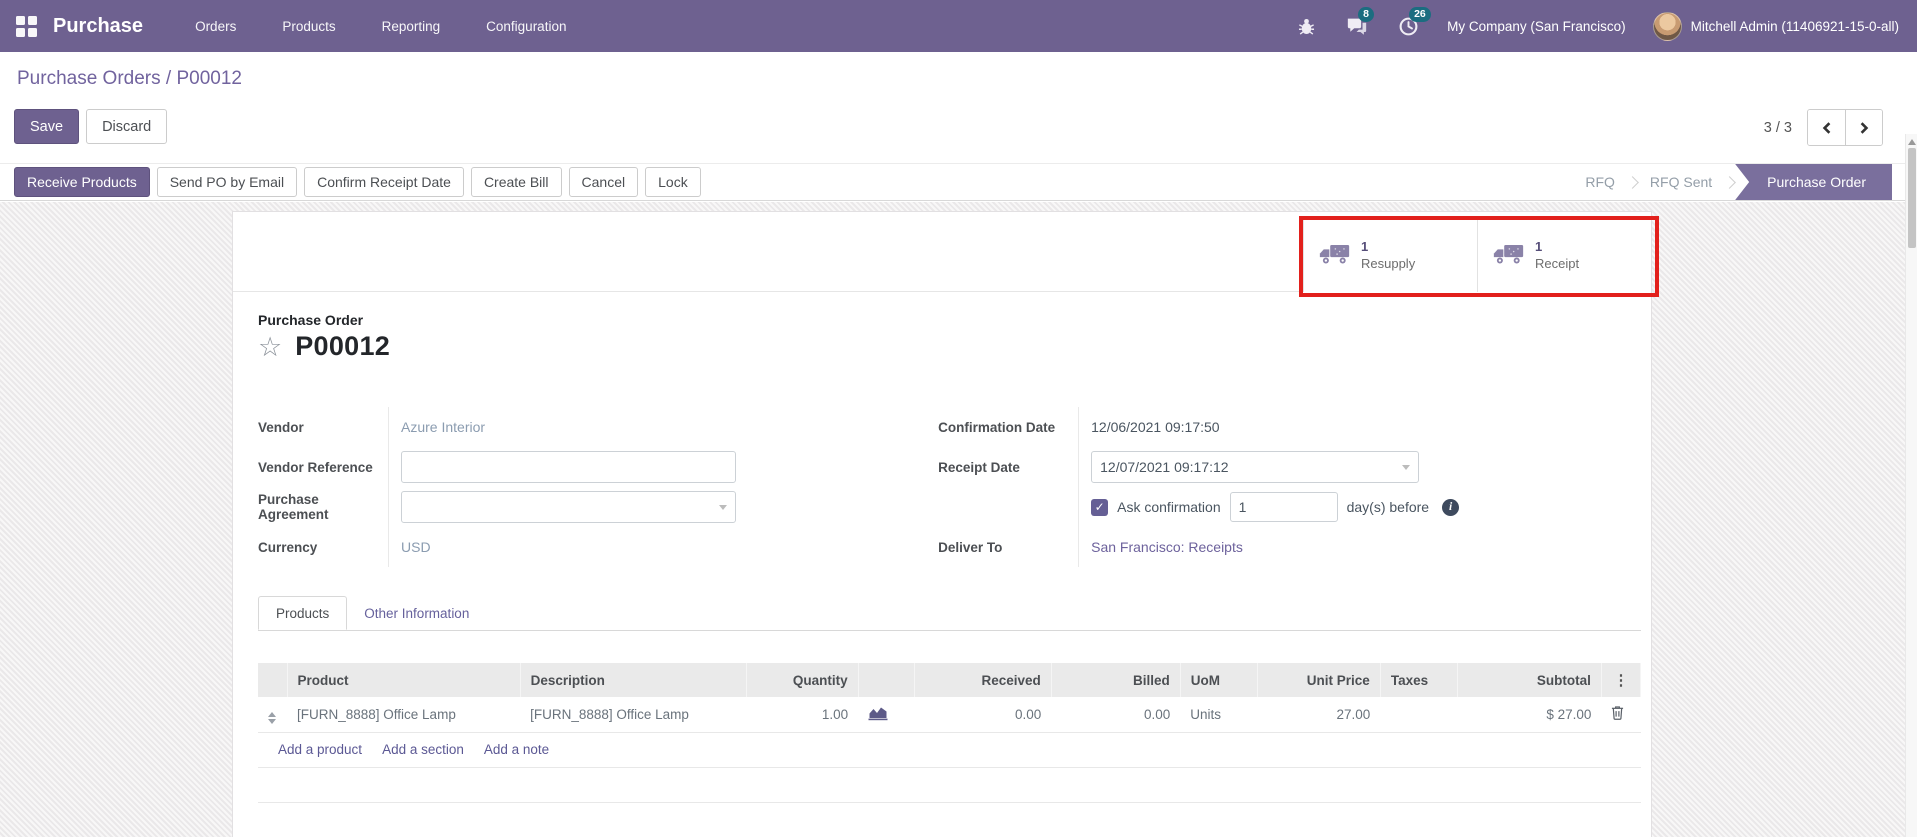 The image size is (1917, 837). Describe the element at coordinates (946, 254) in the screenshot. I see `button-box-strip: 1 Resupply 1 Receipt` at that location.